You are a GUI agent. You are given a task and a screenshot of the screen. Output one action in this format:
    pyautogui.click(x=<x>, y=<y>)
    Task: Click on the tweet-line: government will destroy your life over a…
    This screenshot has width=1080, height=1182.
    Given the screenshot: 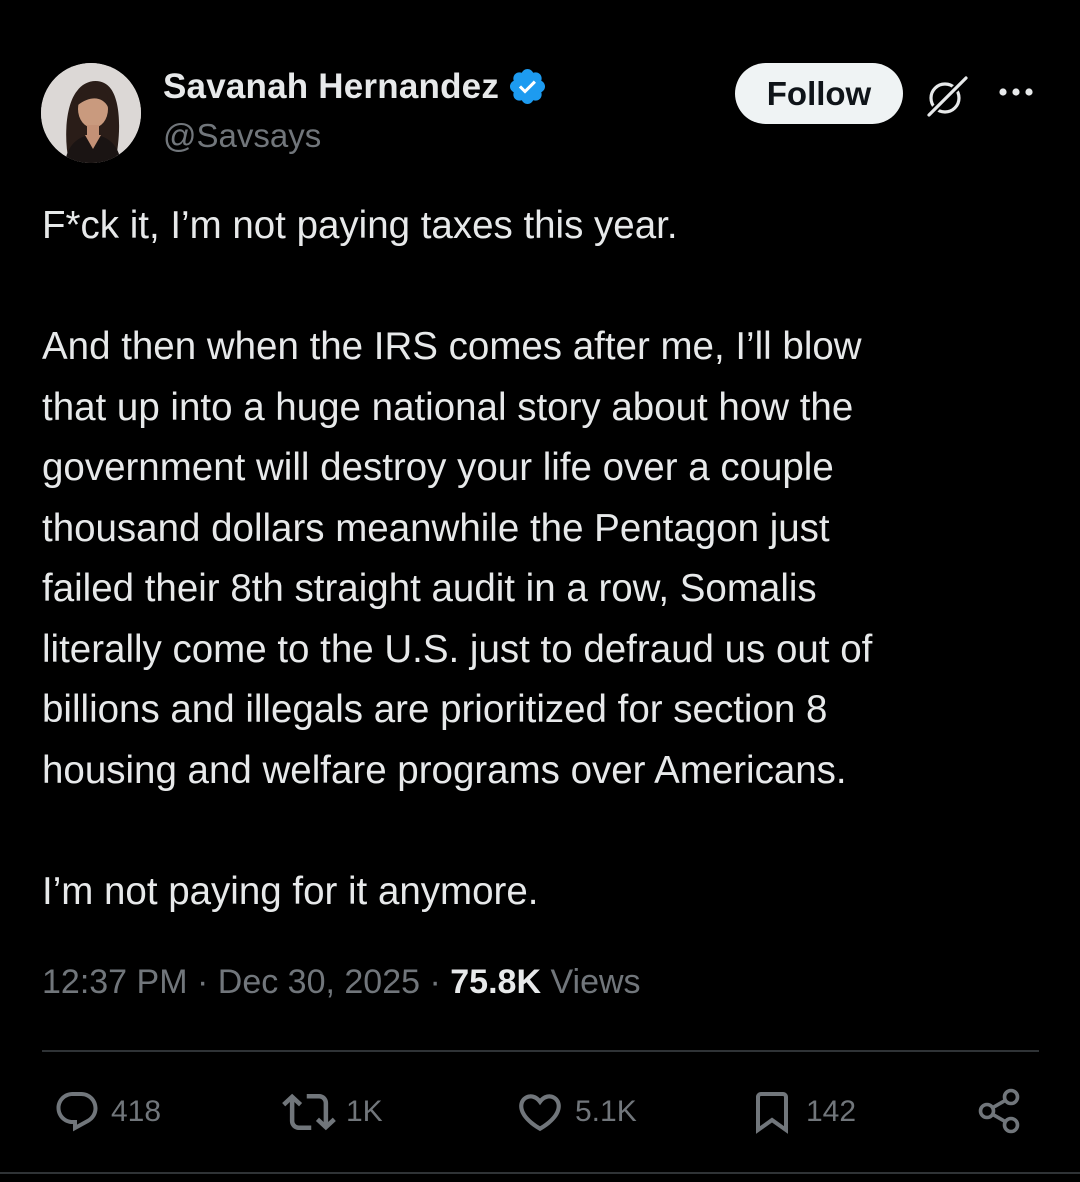 What is the action you would take?
    pyautogui.click(x=438, y=467)
    